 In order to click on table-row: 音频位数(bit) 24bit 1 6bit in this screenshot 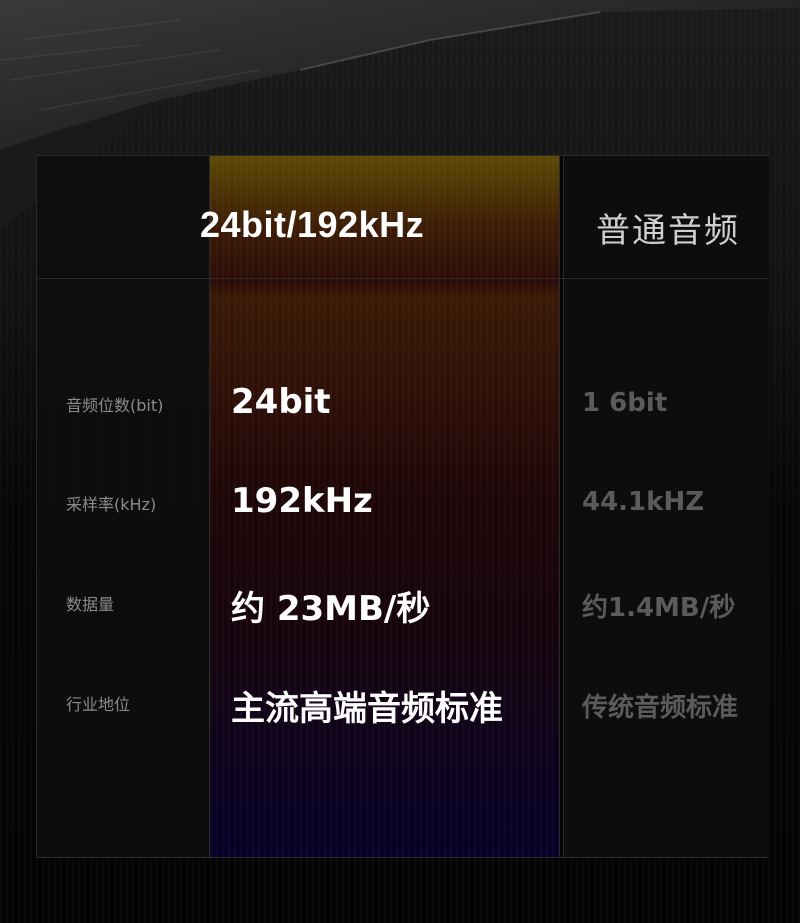, I will do `click(400, 402)`.